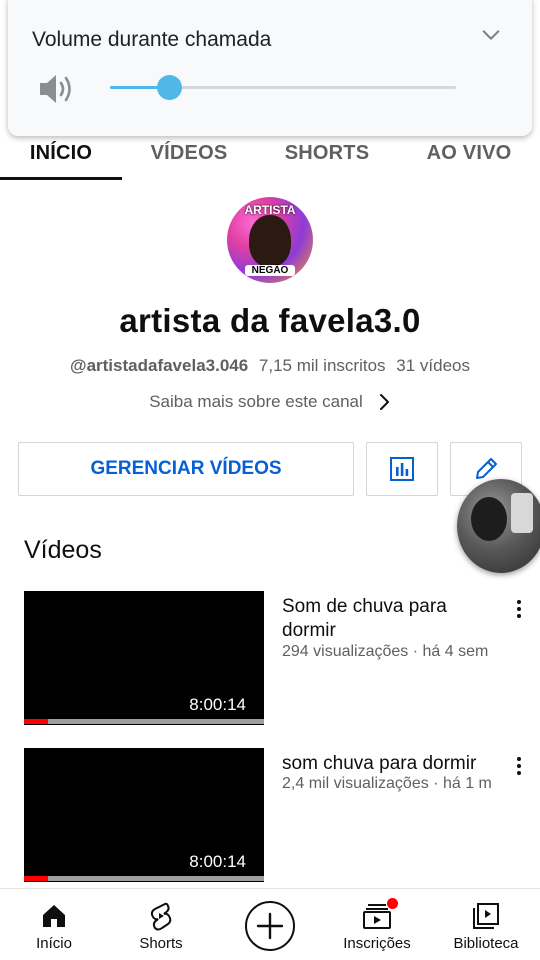 The image size is (540, 960). Describe the element at coordinates (54, 916) in the screenshot. I see `home-icon` at that location.